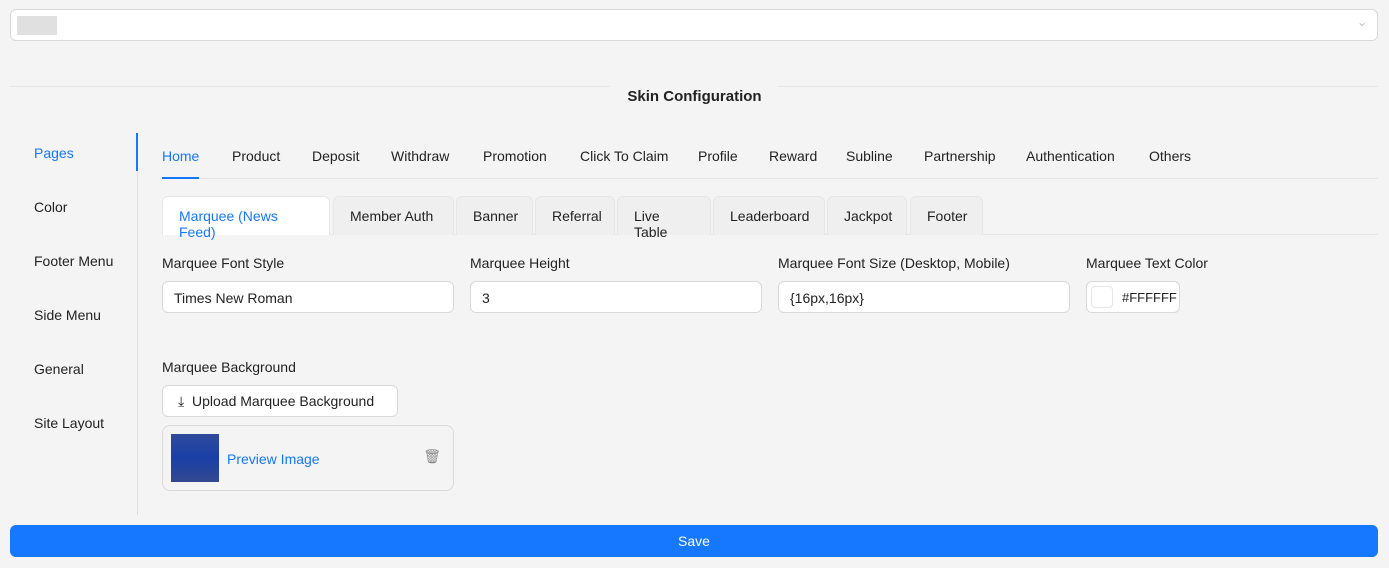 The image size is (1389, 568). Describe the element at coordinates (946, 215) in the screenshot. I see `subtab-footer: Footer` at that location.